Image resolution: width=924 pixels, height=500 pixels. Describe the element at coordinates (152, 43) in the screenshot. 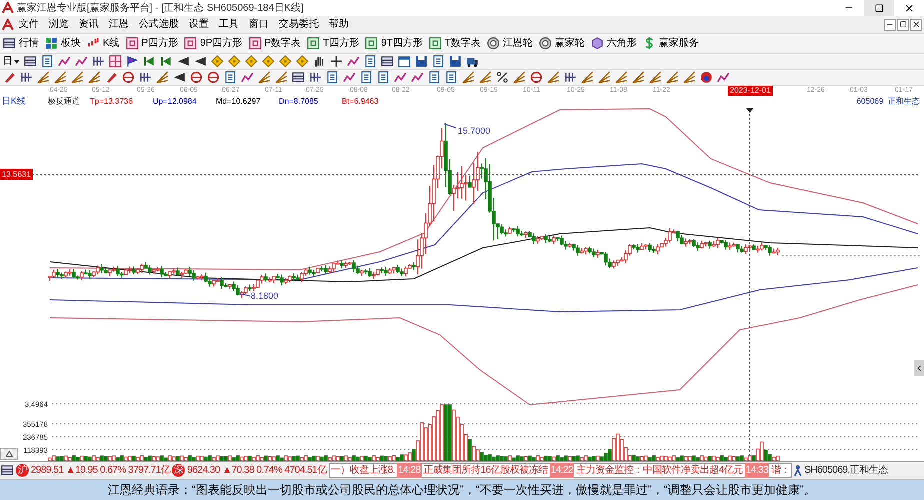

I see `toolbar-button: P四方形` at that location.